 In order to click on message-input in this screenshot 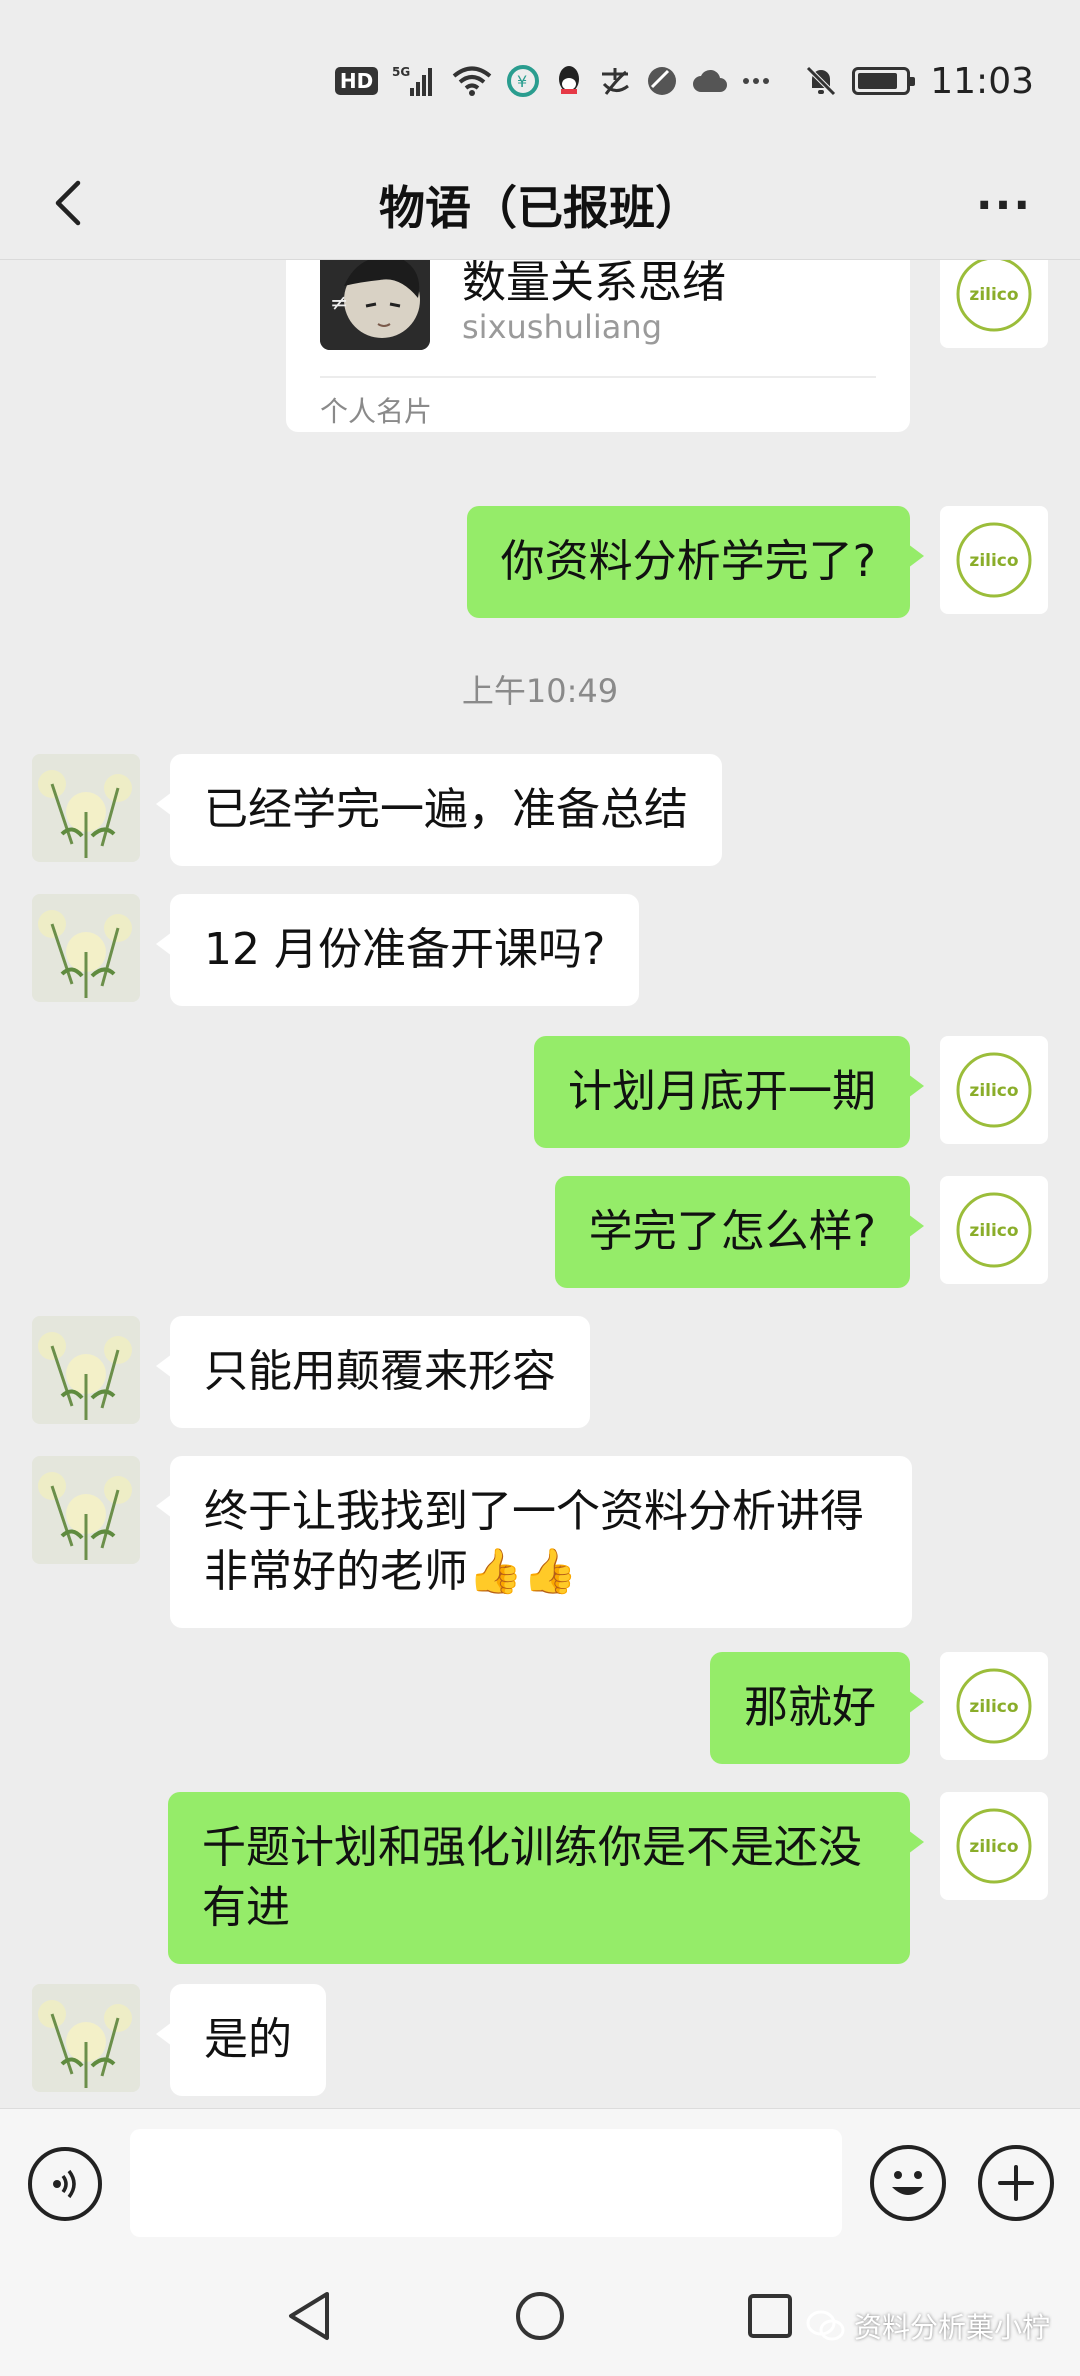, I will do `click(486, 2183)`.